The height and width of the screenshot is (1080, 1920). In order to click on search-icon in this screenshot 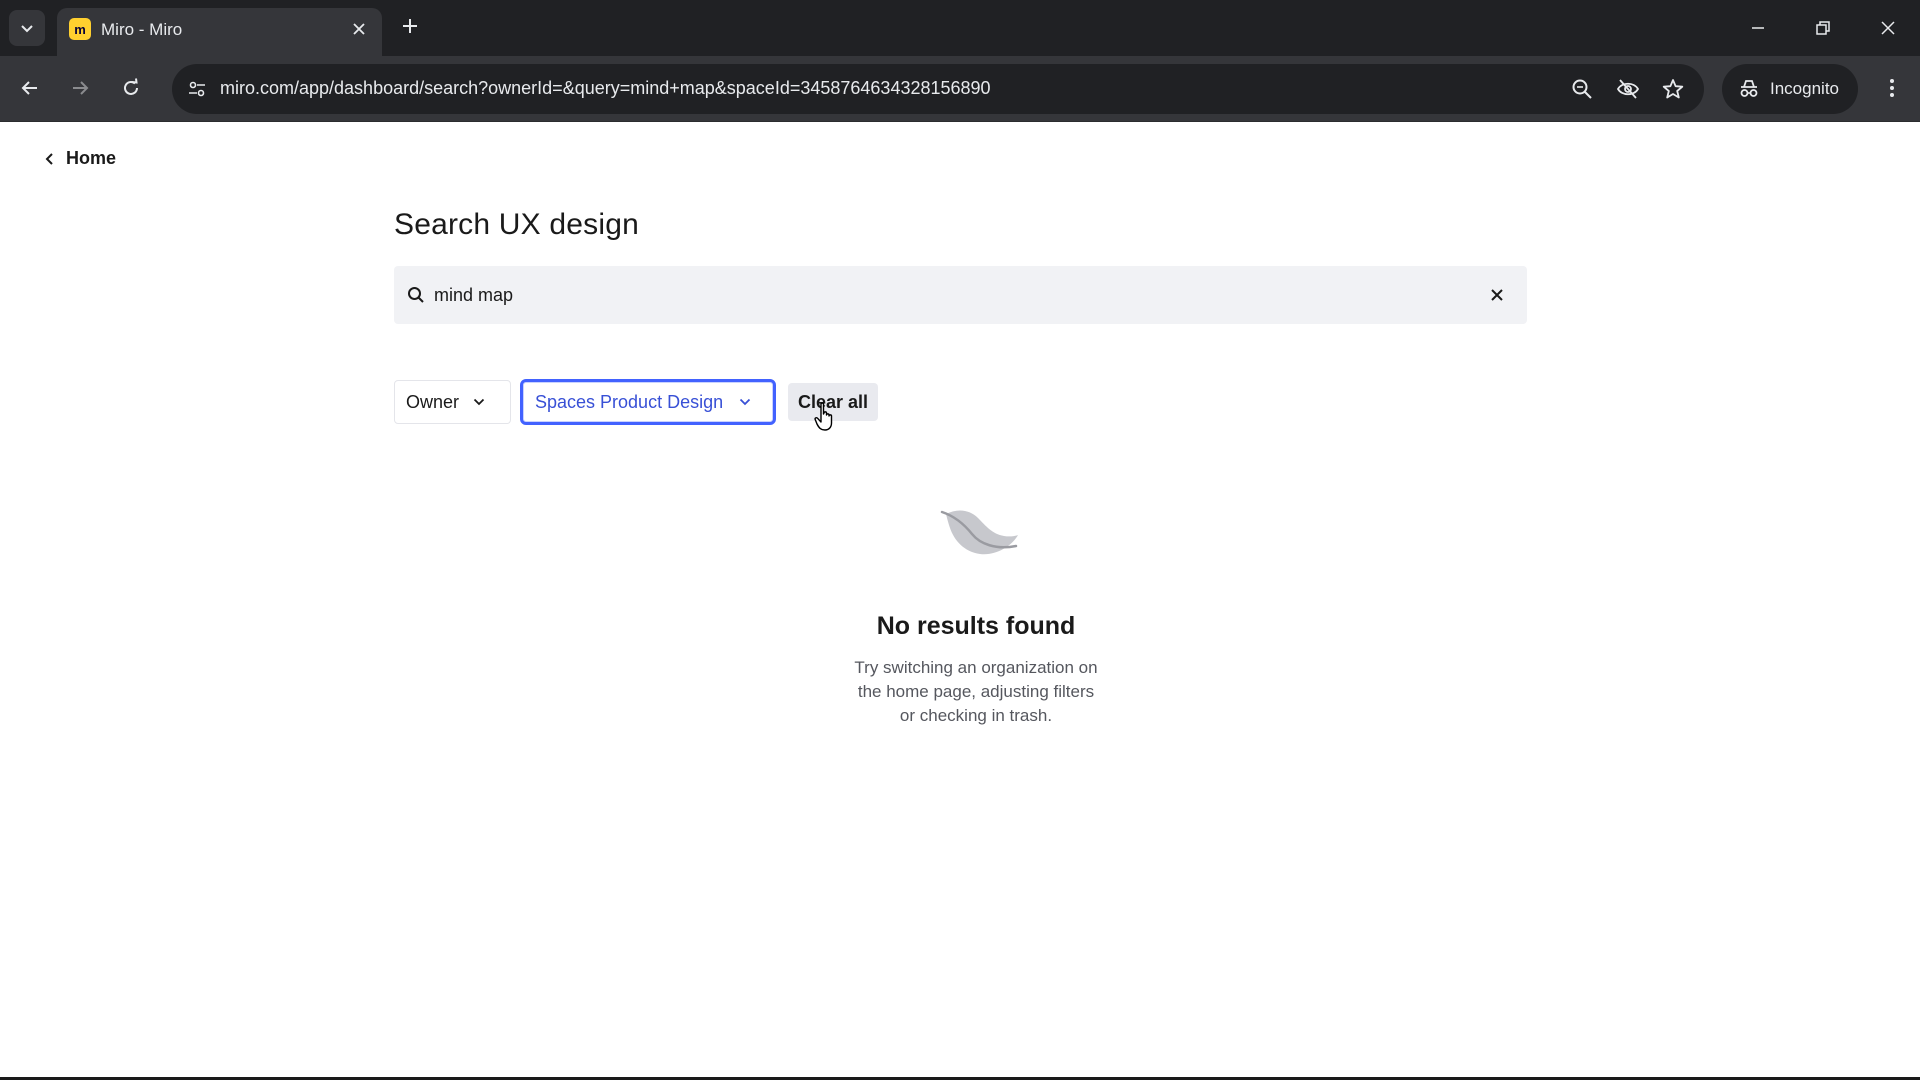, I will do `click(416, 295)`.